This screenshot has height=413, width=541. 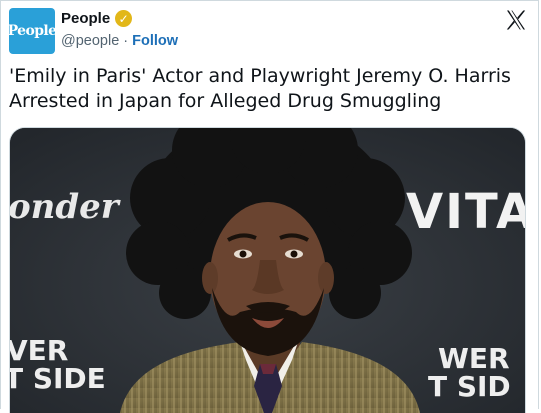 I want to click on post-header: People People ✓ @people · Follow, so click(x=268, y=31).